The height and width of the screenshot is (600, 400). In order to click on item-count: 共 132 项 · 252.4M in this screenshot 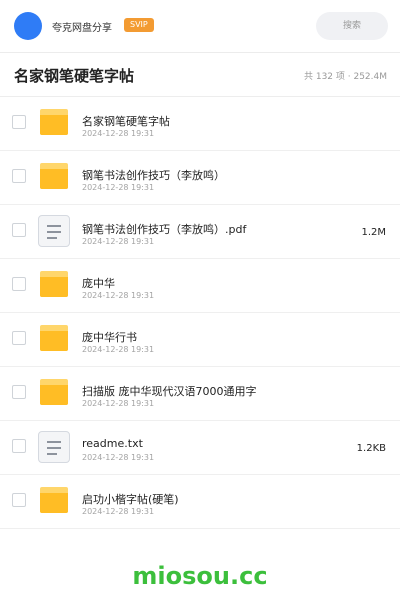, I will do `click(345, 77)`.